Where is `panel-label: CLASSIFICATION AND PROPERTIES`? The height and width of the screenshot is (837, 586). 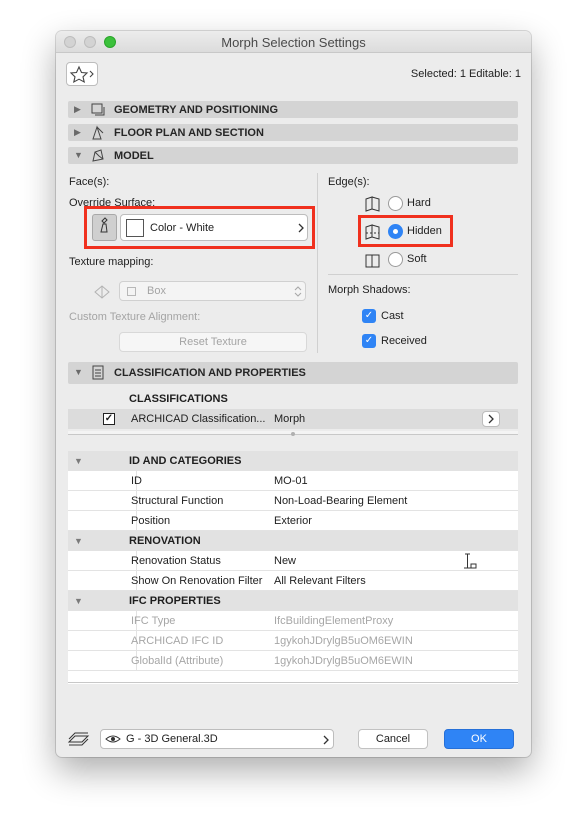 panel-label: CLASSIFICATION AND PROPERTIES is located at coordinates (210, 373).